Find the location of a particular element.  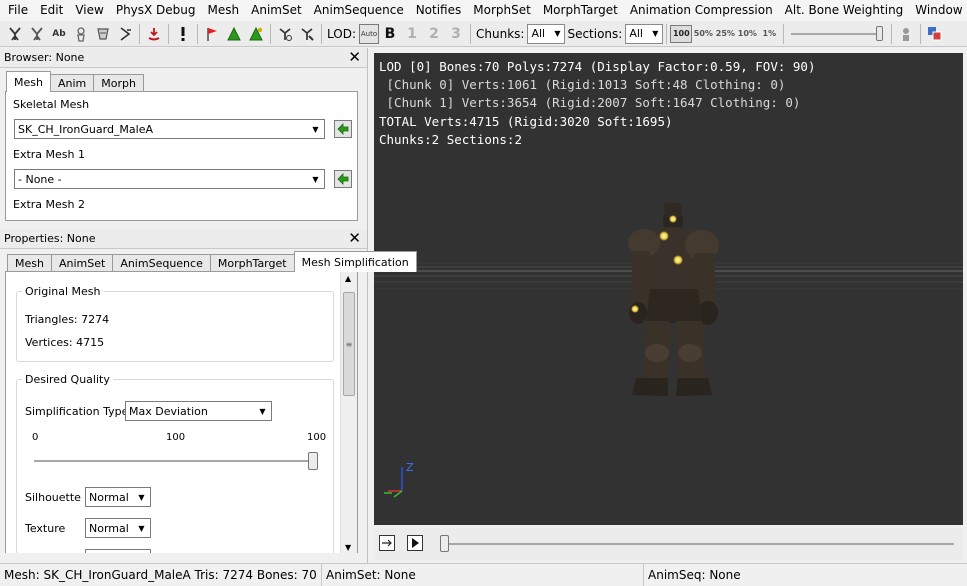

menu-notifies: Notifies is located at coordinates (439, 10).